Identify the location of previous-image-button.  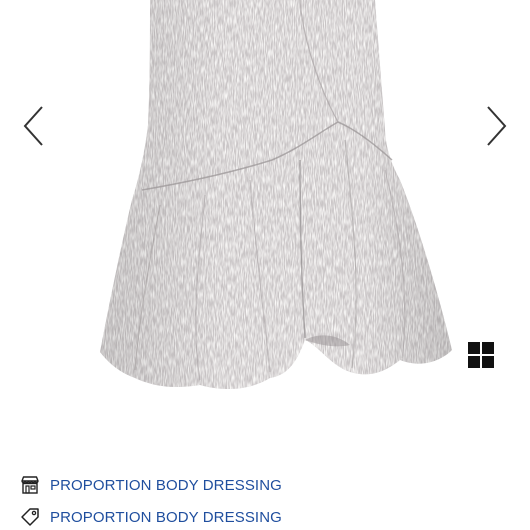
(34, 126).